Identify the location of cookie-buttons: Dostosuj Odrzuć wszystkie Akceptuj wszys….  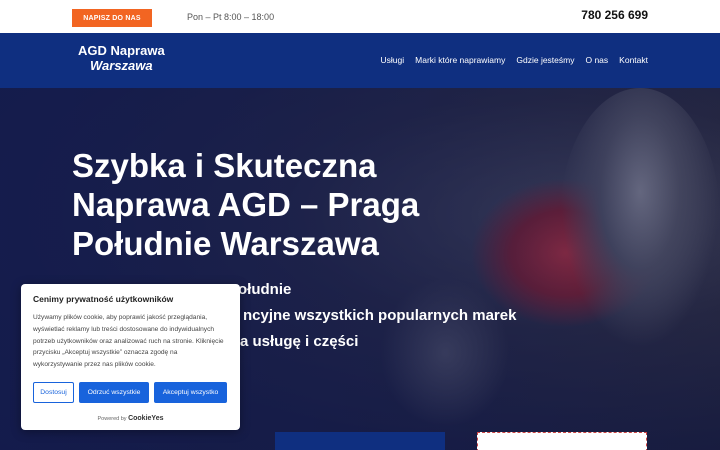
(130, 392).